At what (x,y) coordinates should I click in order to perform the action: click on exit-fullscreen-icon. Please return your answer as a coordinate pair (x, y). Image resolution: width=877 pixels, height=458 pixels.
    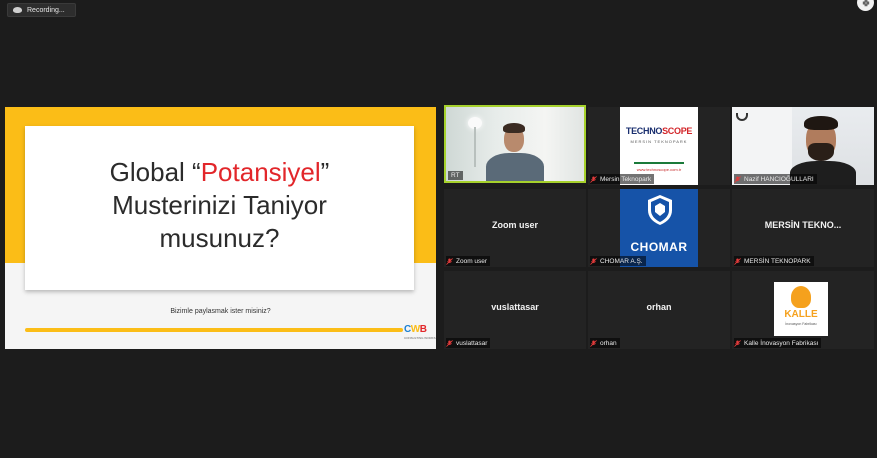
    Looking at the image, I should click on (865, 3).